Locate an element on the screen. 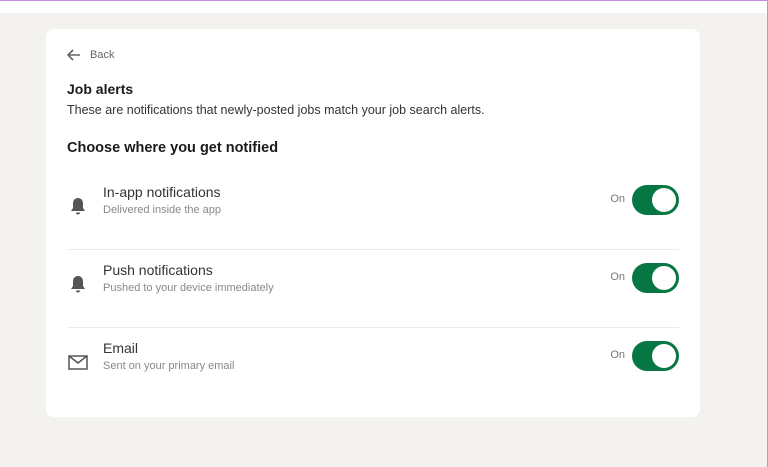 The width and height of the screenshot is (768, 467). option-email: Email Sent on your primary email On is located at coordinates (373, 367).